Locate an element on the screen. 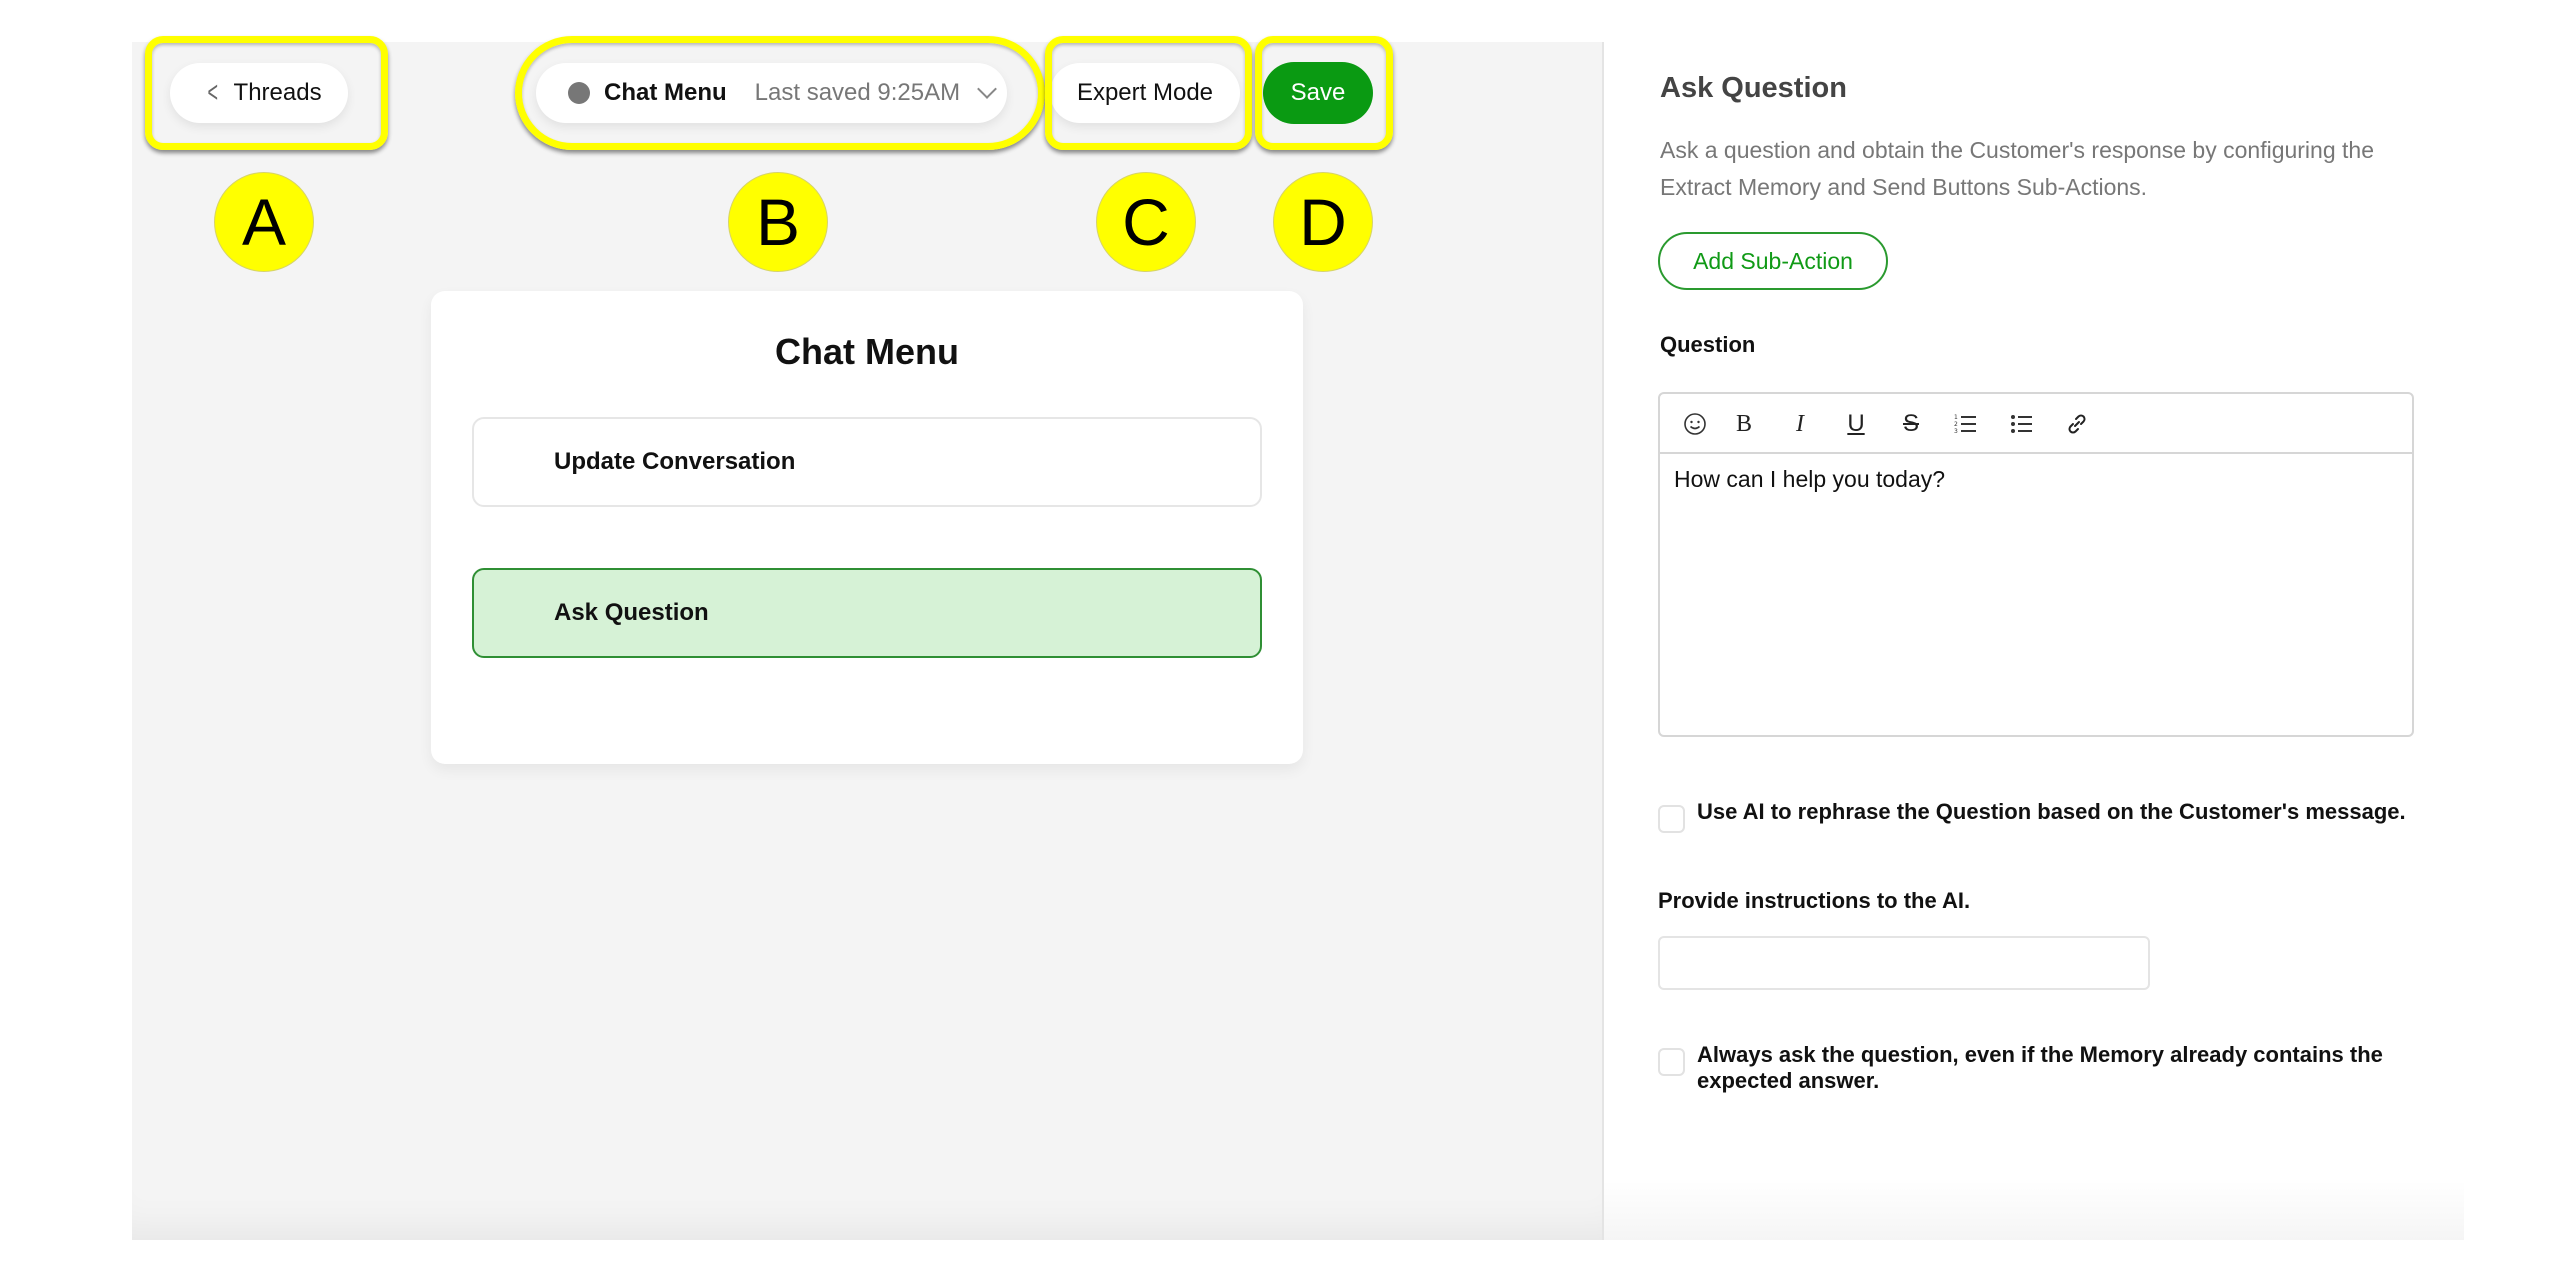 Image resolution: width=2560 pixels, height=1284 pixels. instructions-label: Provide instructions to the AI. is located at coordinates (1814, 900).